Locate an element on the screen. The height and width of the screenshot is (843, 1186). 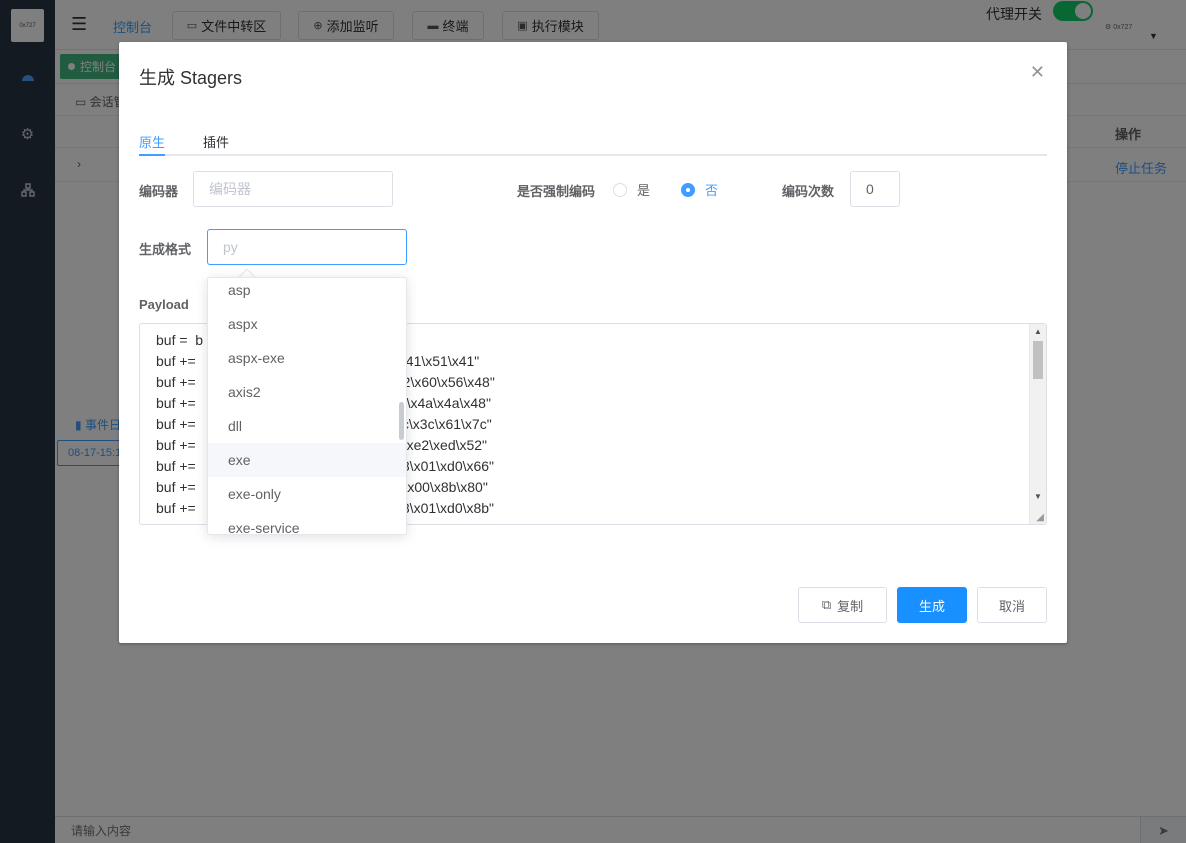
payload-label: Payload is located at coordinates (164, 304).